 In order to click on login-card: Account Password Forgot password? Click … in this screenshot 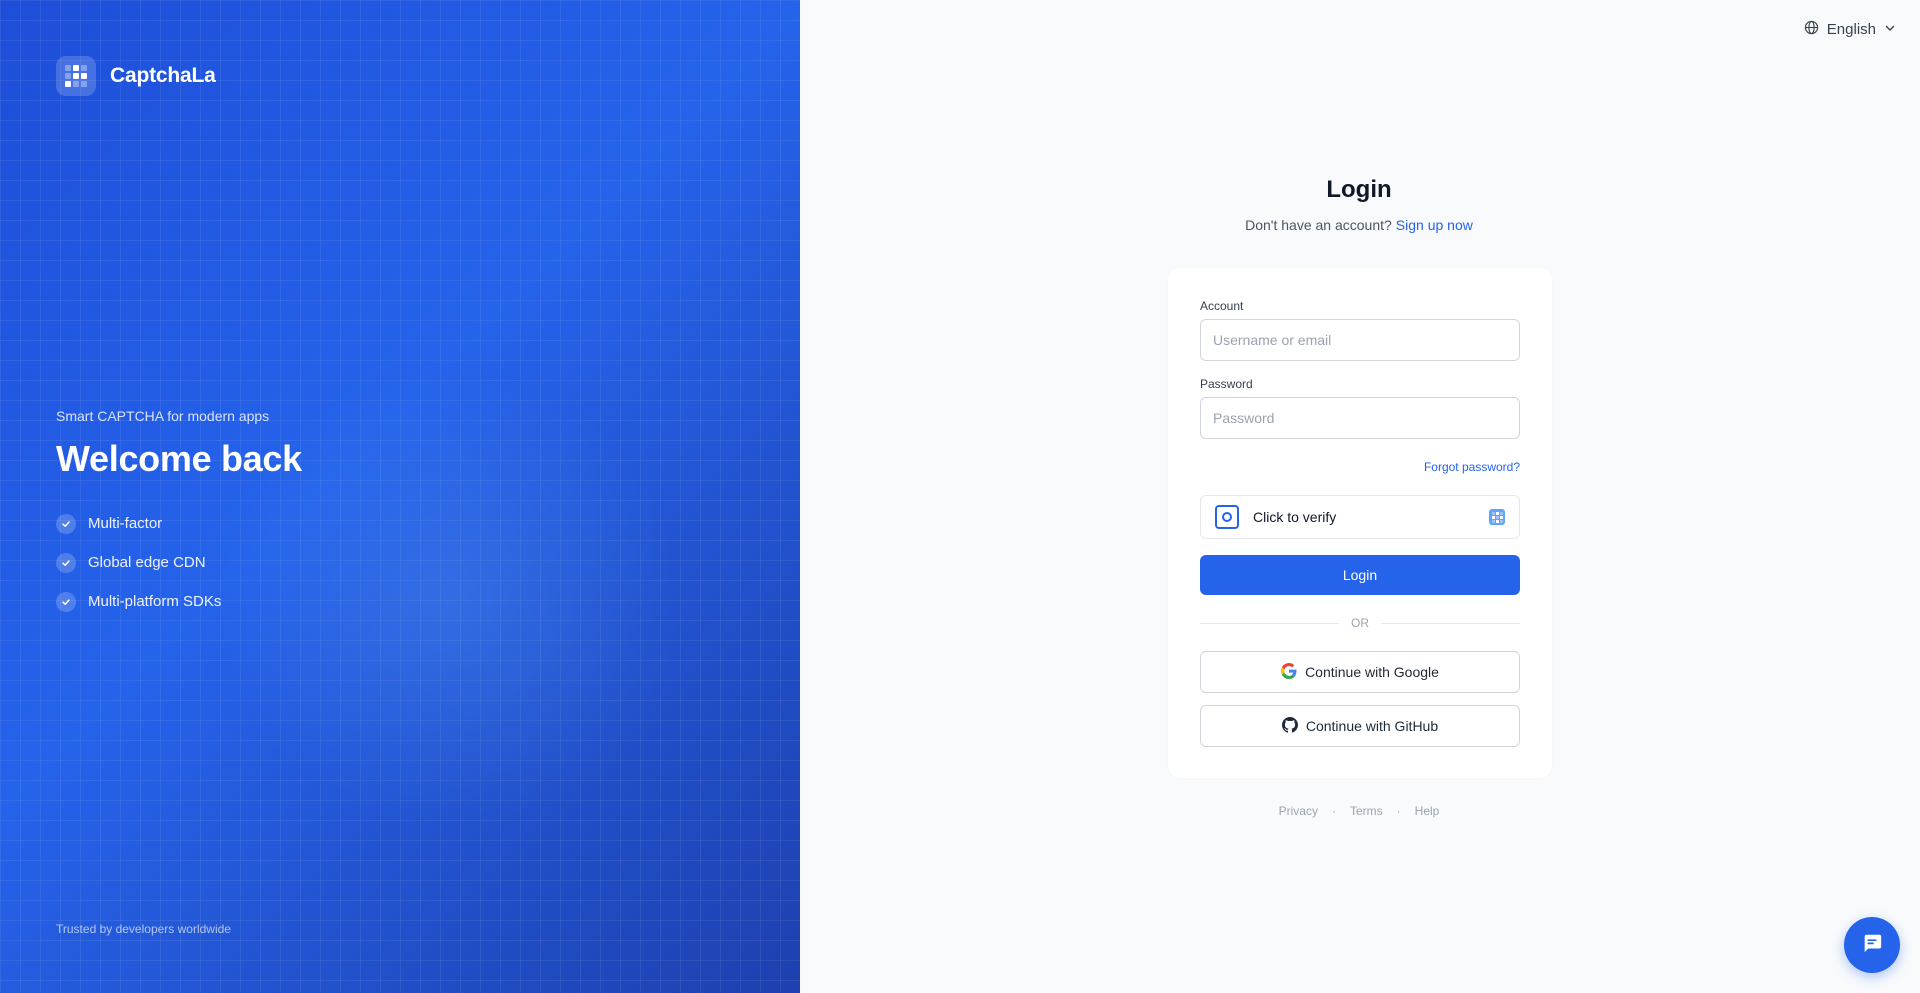, I will do `click(1360, 523)`.